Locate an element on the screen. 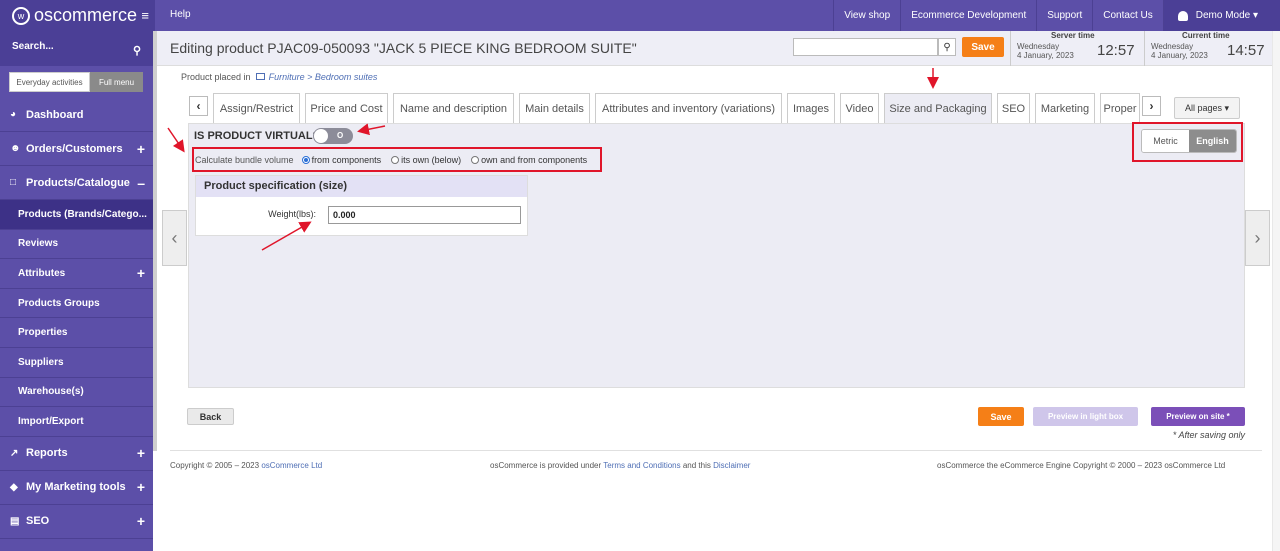 The image size is (1280, 551). back-button: Back is located at coordinates (210, 416).